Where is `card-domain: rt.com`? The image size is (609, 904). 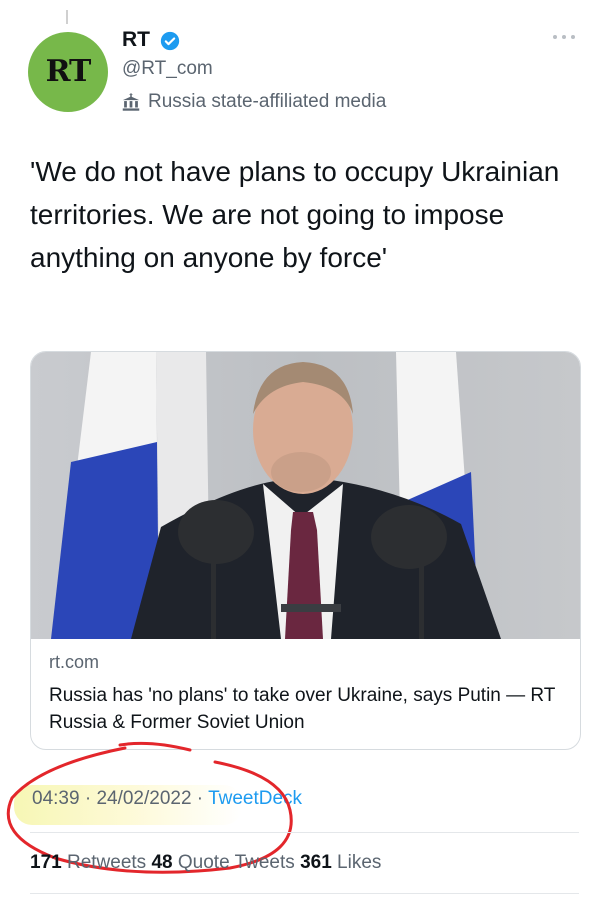
card-domain: rt.com is located at coordinates (74, 662).